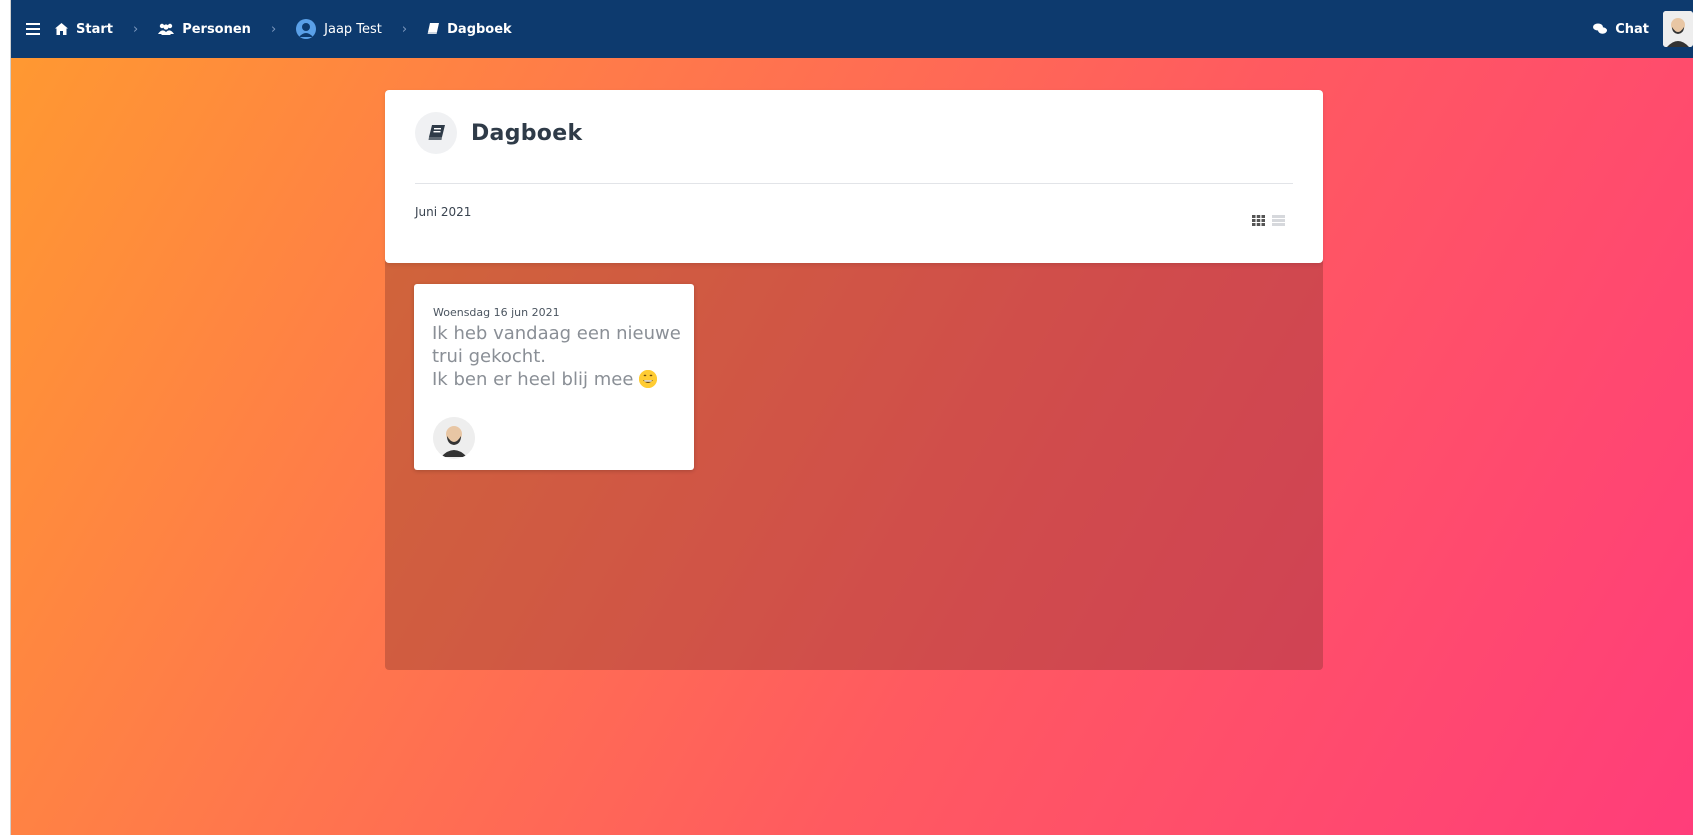 This screenshot has width=1693, height=835. I want to click on list-view-button, so click(1278, 220).